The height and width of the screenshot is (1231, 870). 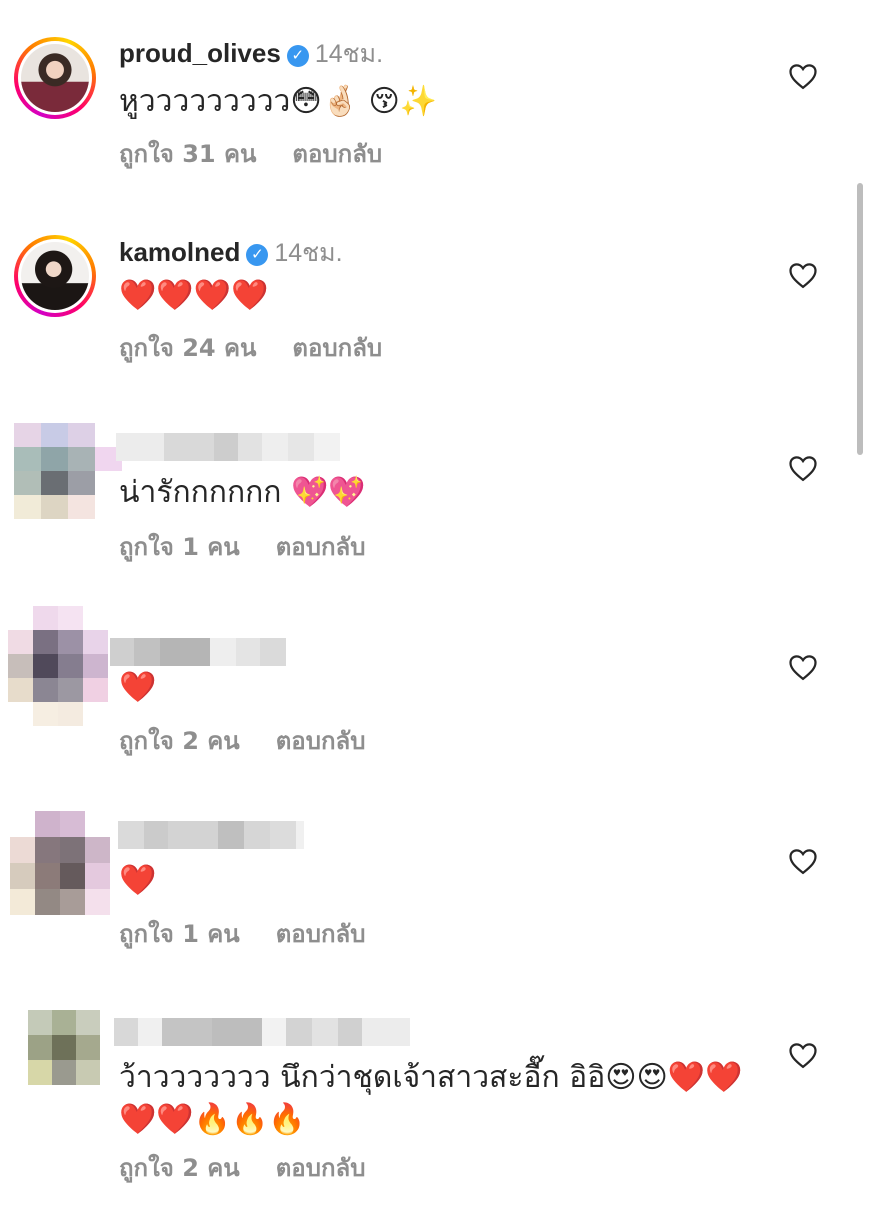 I want to click on scrollbar, so click(x=860, y=319).